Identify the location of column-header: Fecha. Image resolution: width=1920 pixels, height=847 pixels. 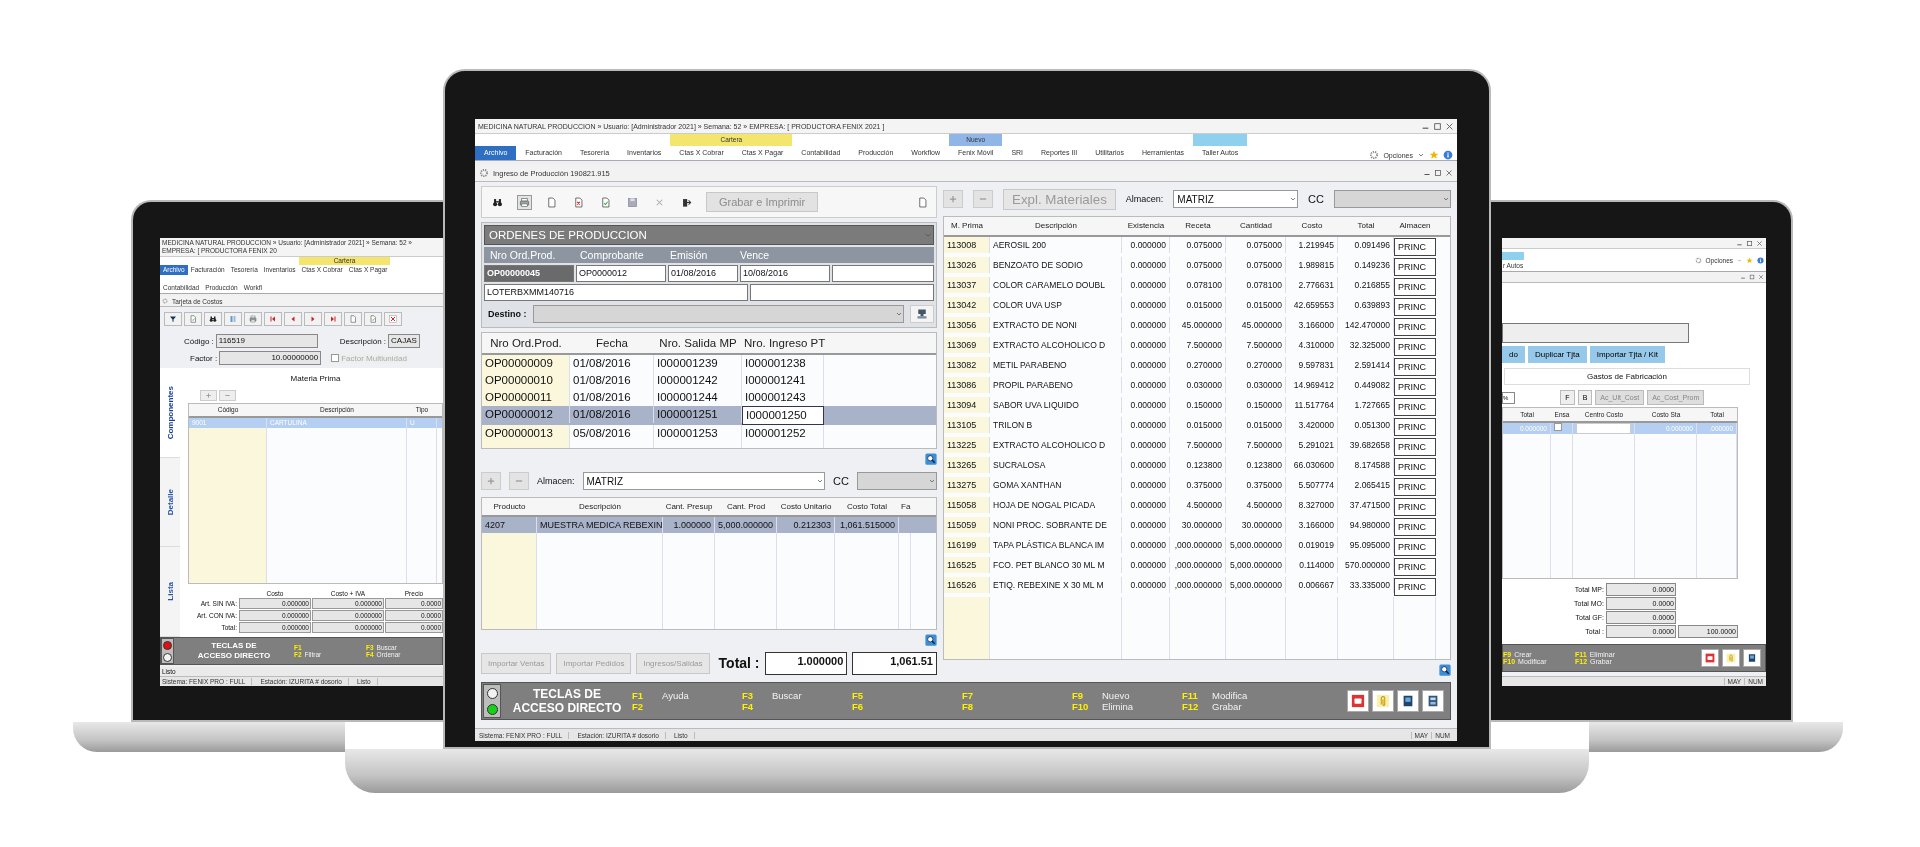
(612, 343).